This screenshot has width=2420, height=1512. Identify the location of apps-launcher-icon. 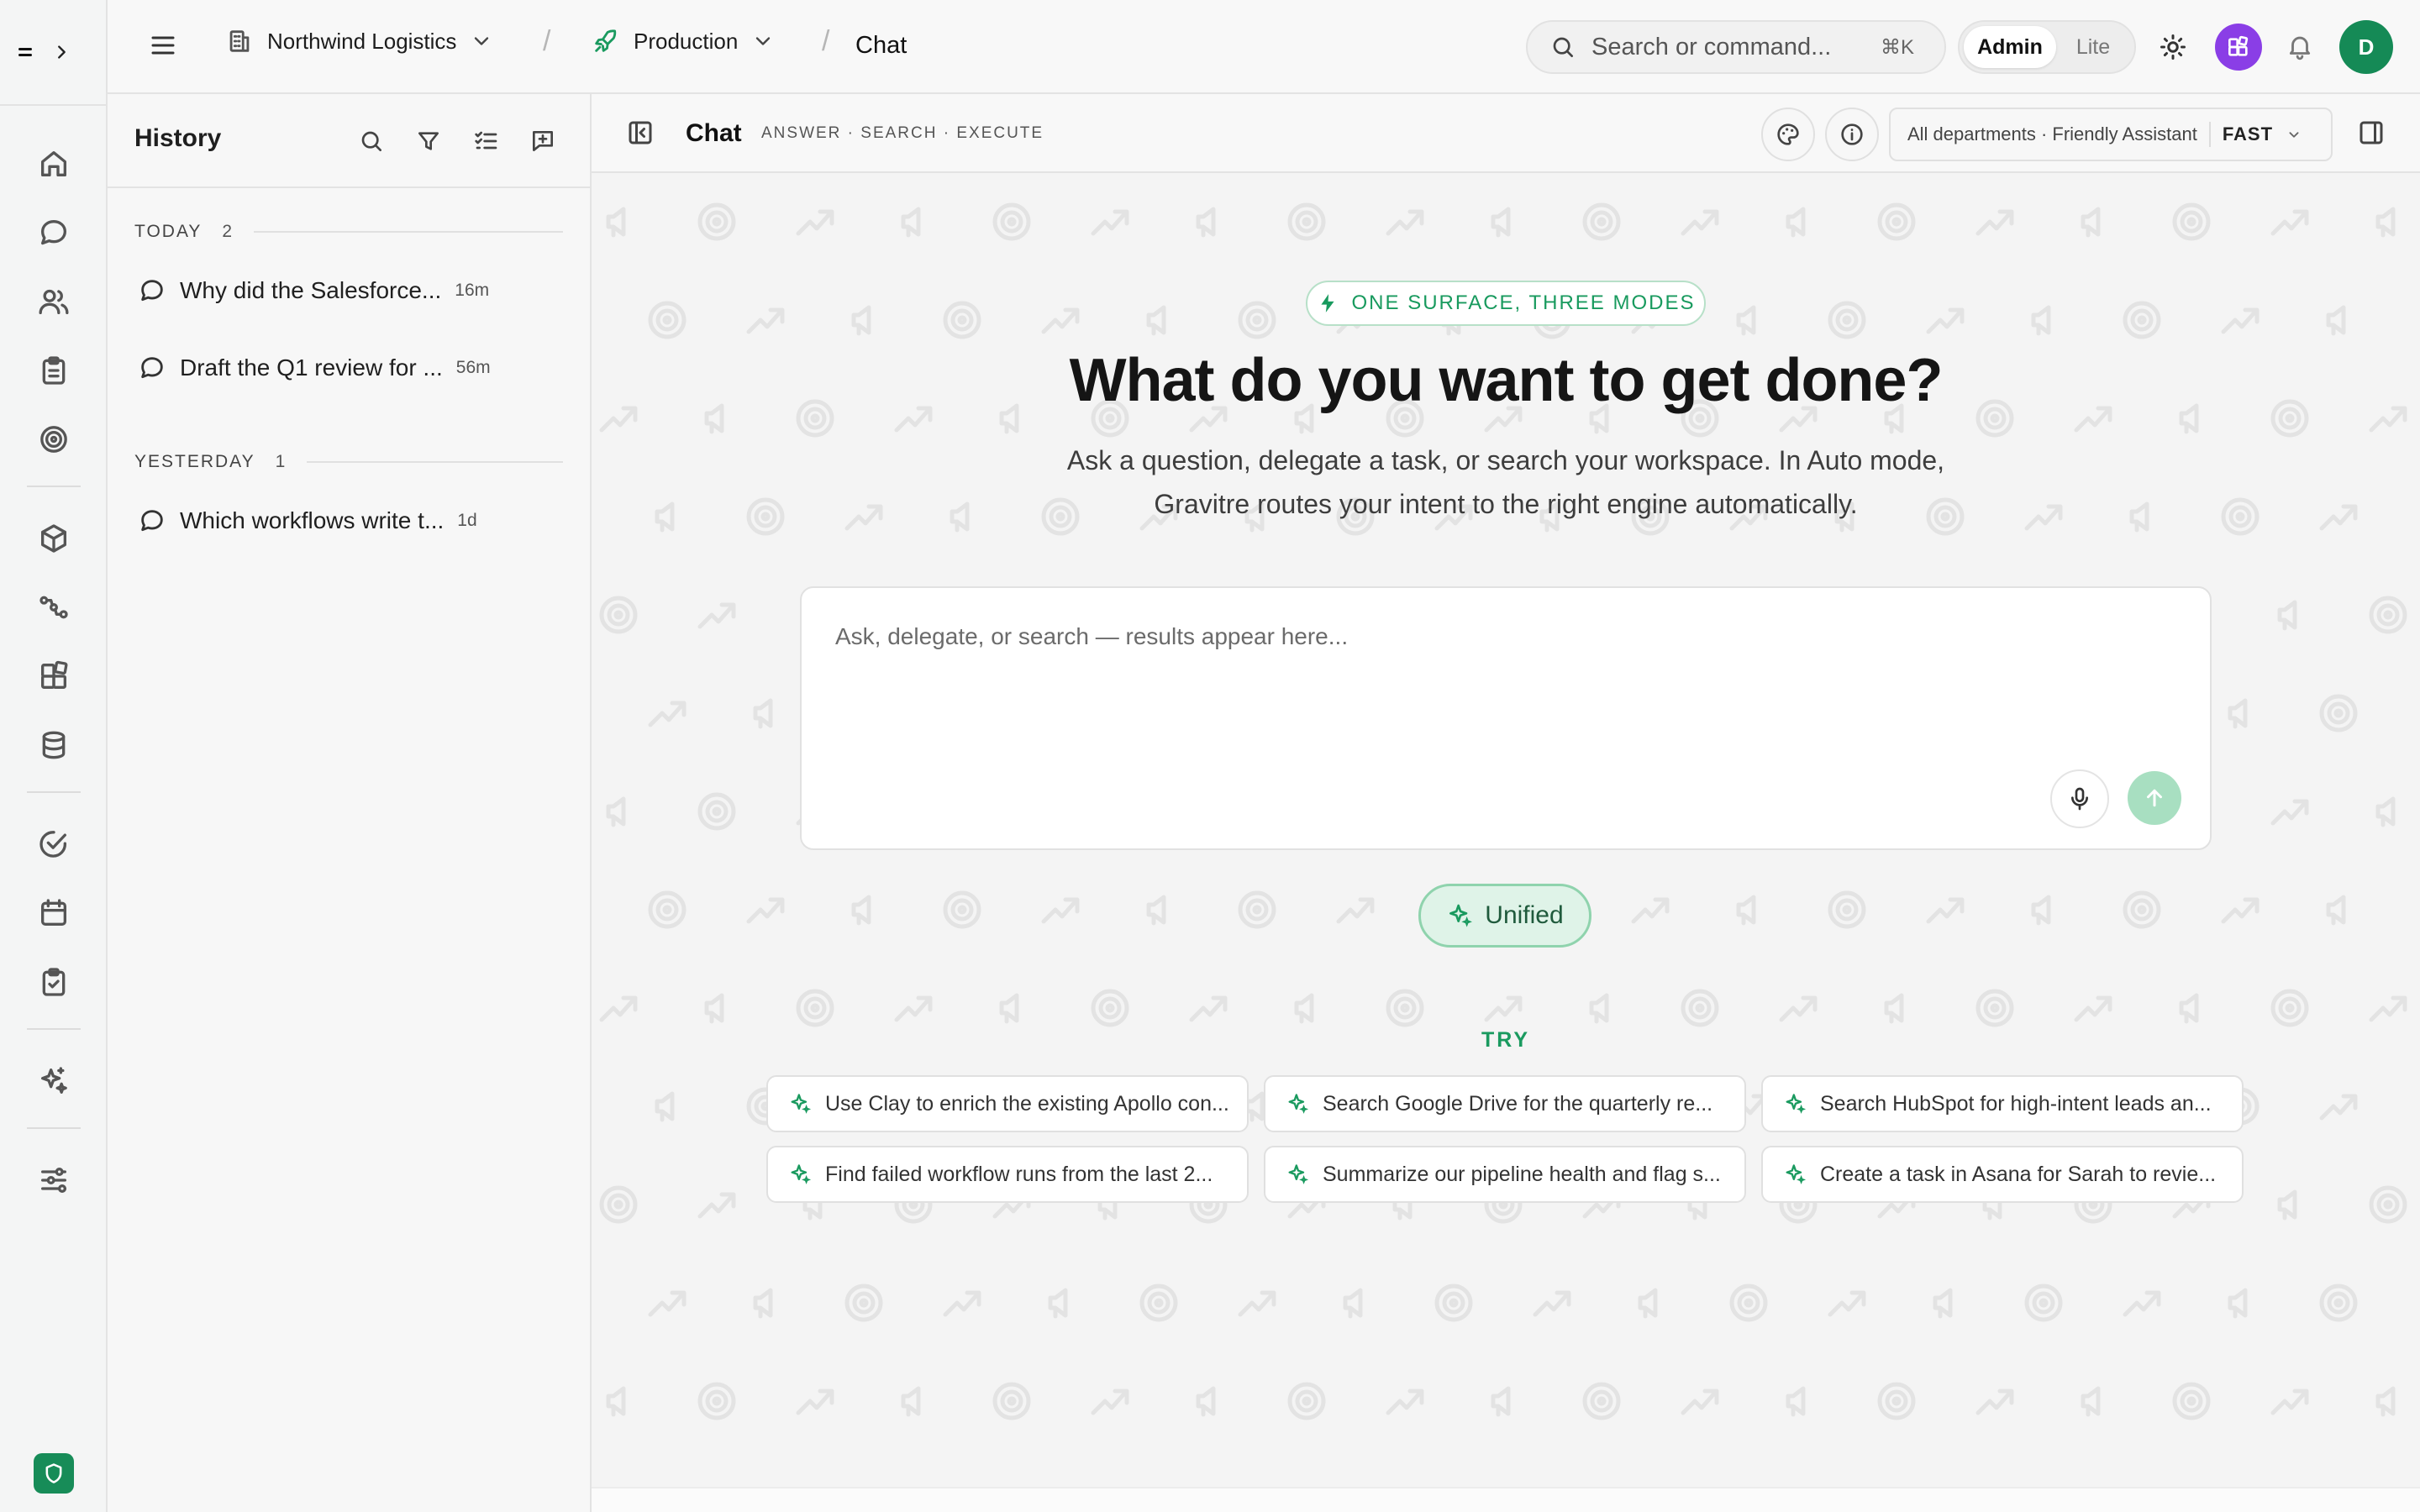
(2238, 47).